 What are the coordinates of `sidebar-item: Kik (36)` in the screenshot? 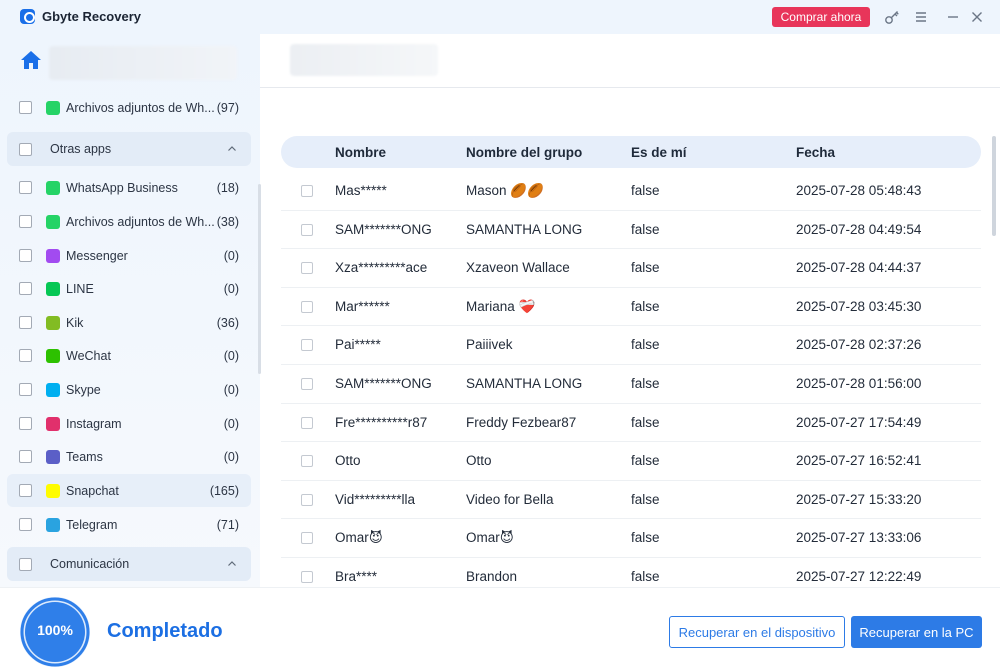 It's located at (129, 322).